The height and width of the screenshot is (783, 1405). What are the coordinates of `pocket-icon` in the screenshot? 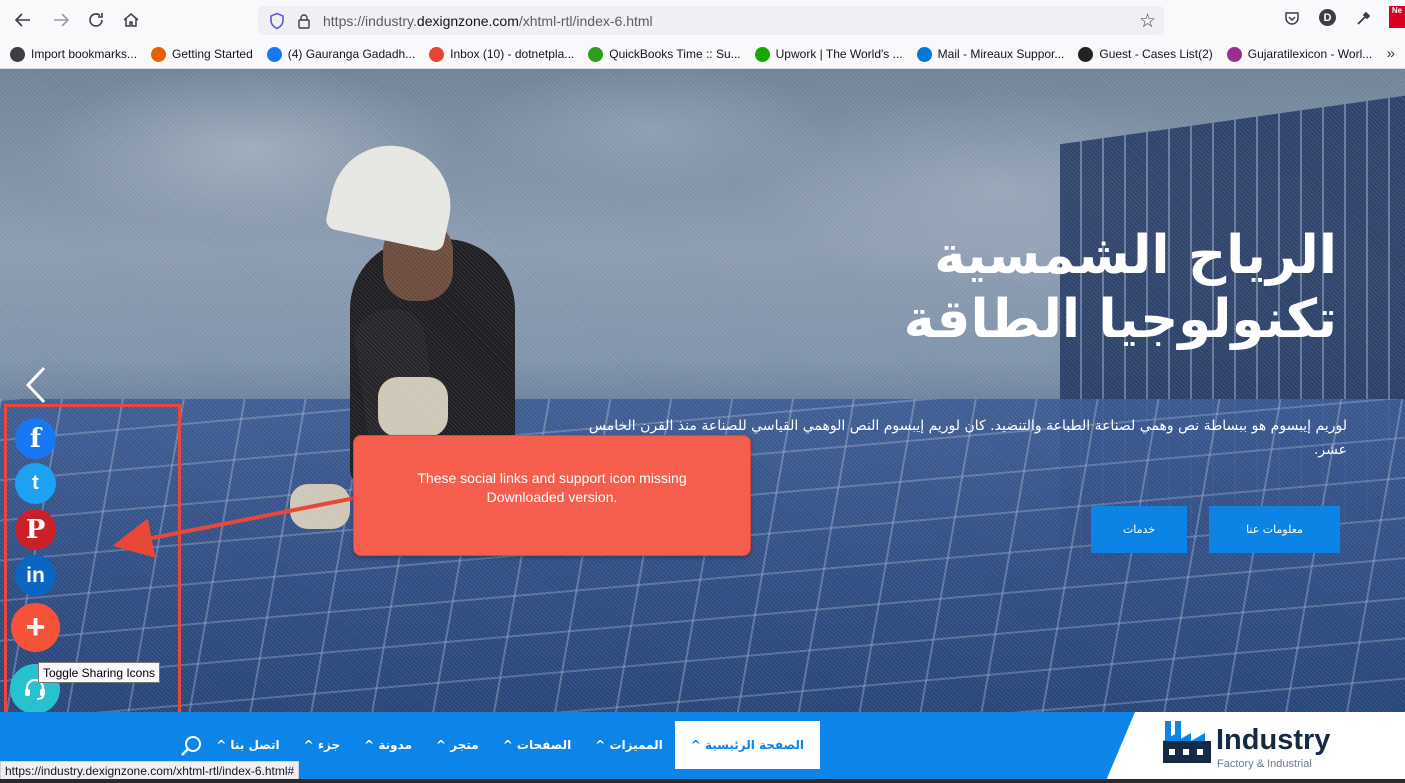 It's located at (1292, 18).